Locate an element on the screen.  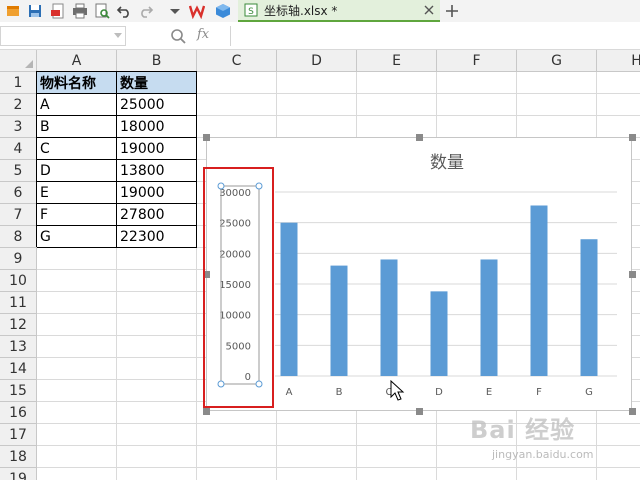
chevron-down-icon is located at coordinates (118, 36).